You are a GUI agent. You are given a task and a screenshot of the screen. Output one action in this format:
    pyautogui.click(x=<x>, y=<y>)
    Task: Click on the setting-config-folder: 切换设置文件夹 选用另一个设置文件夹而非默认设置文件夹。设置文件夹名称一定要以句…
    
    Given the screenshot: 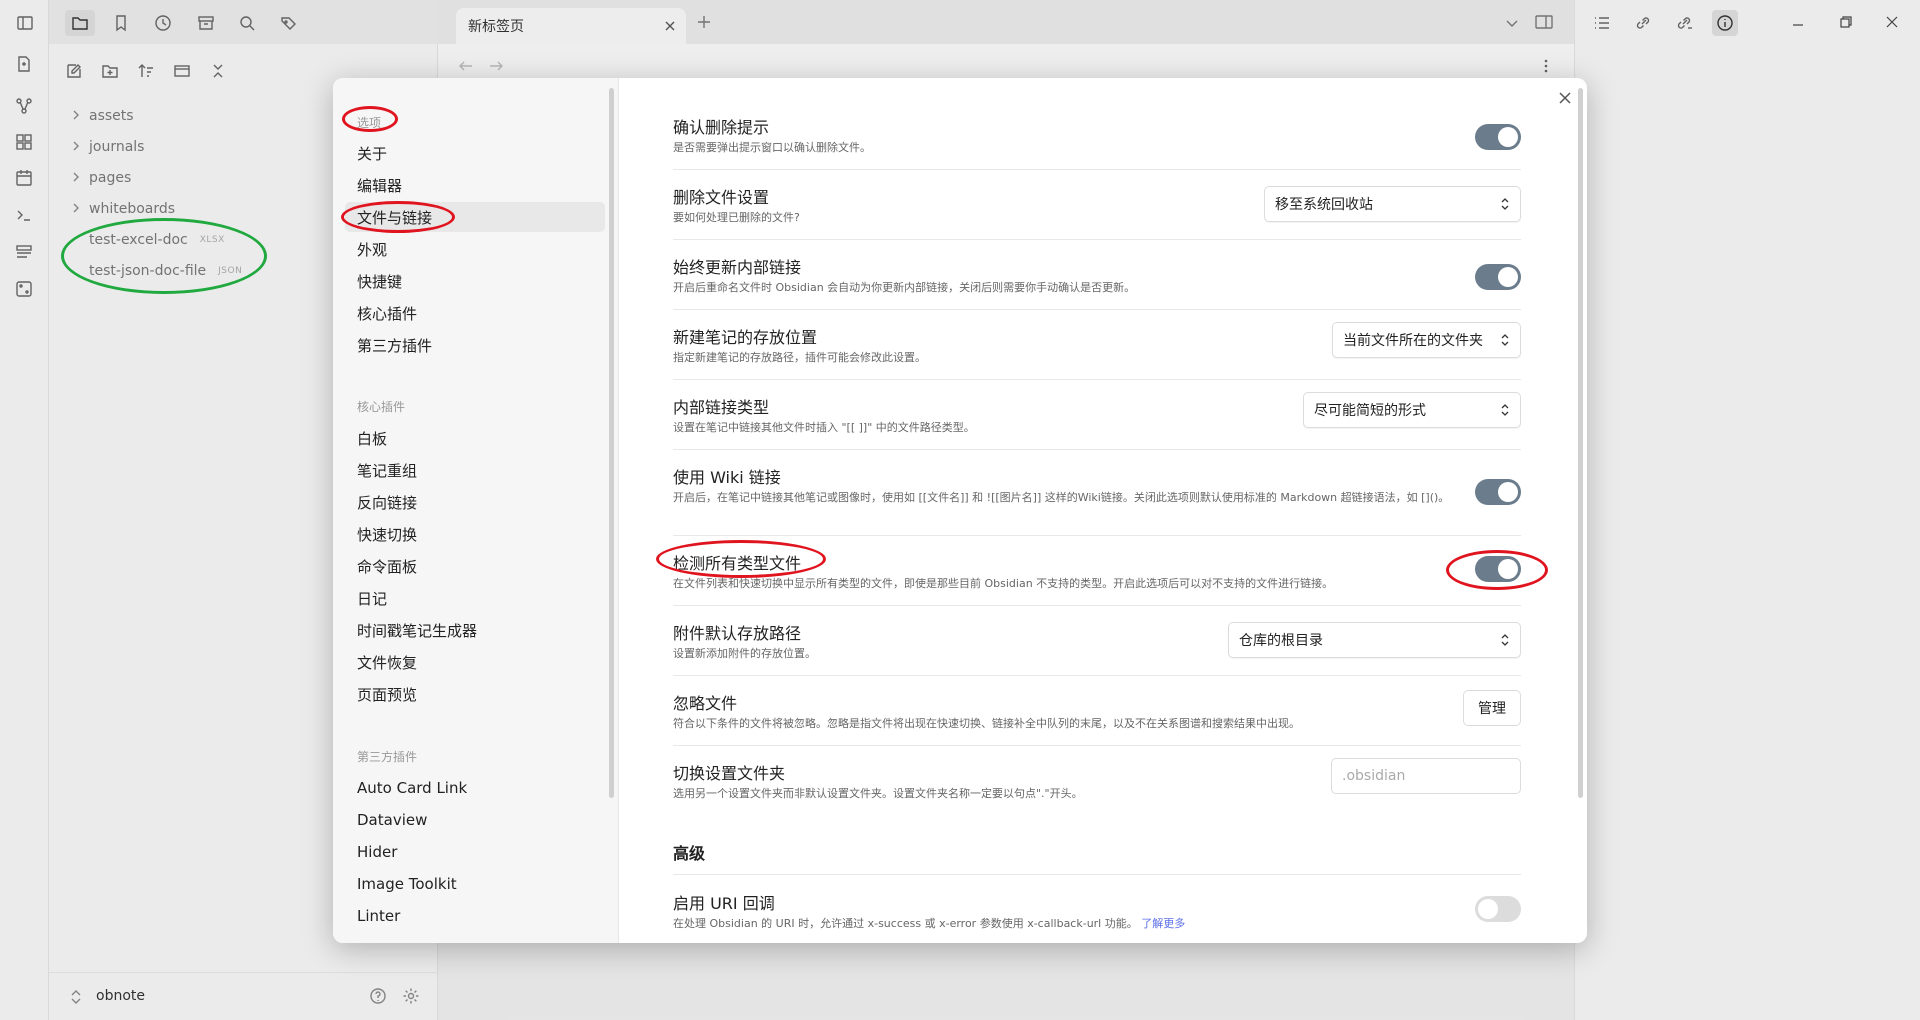 What is the action you would take?
    pyautogui.click(x=1097, y=787)
    